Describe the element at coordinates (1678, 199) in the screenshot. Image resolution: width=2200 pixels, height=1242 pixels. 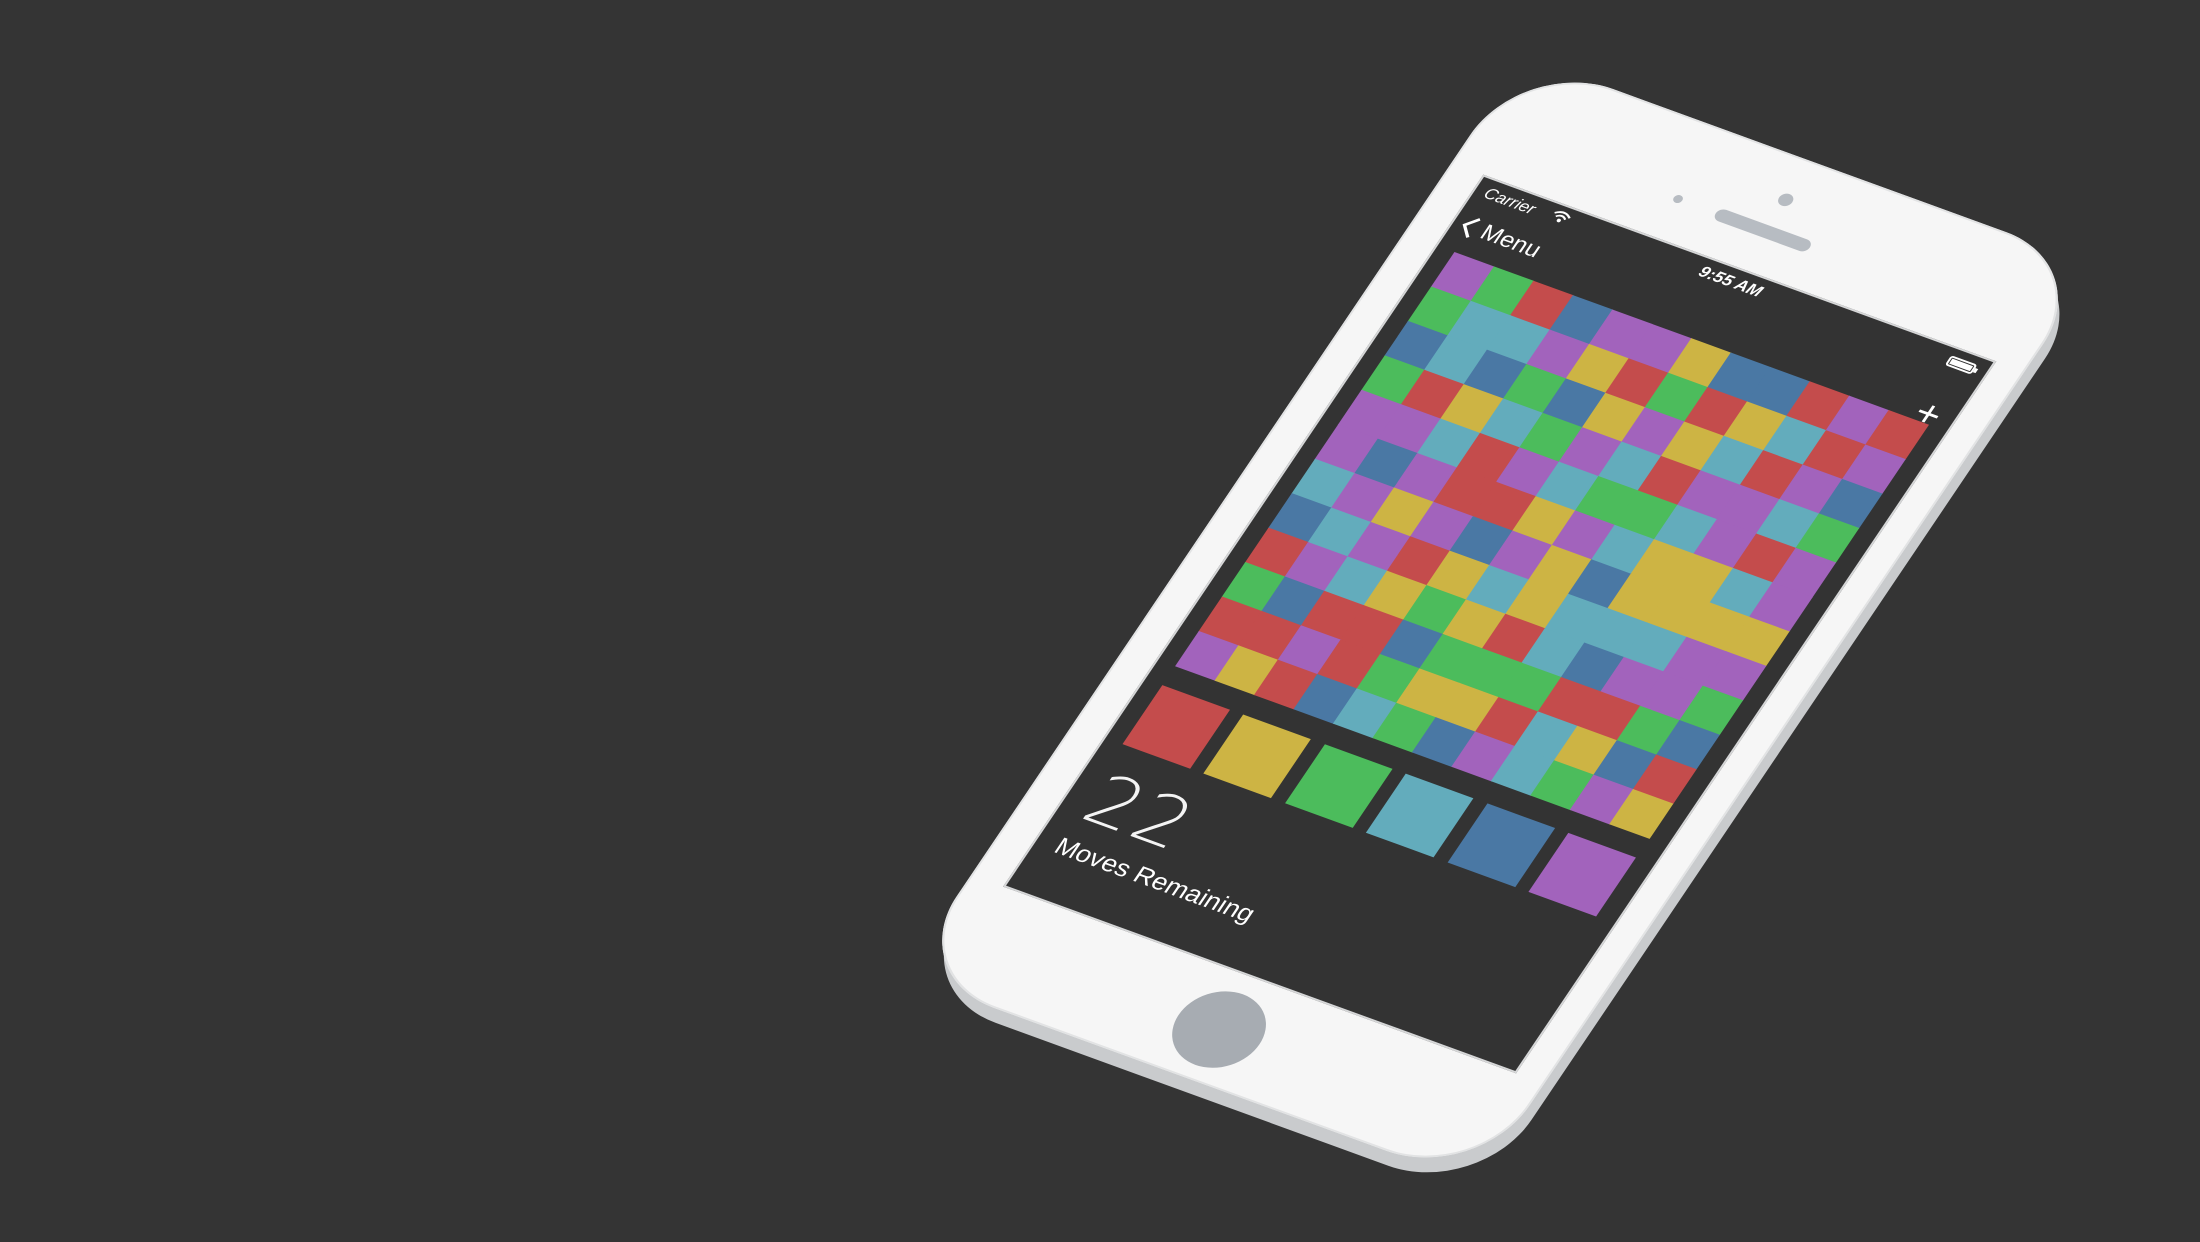
I see `sensor-icon` at that location.